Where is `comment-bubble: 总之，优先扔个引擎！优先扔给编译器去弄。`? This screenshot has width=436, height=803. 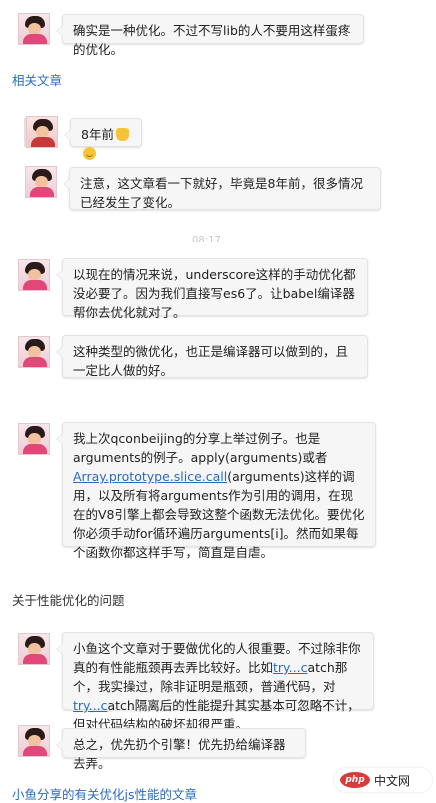
comment-bubble: 总之，优先扔个引擎！优先扔给编译器去弄。 is located at coordinates (181, 749).